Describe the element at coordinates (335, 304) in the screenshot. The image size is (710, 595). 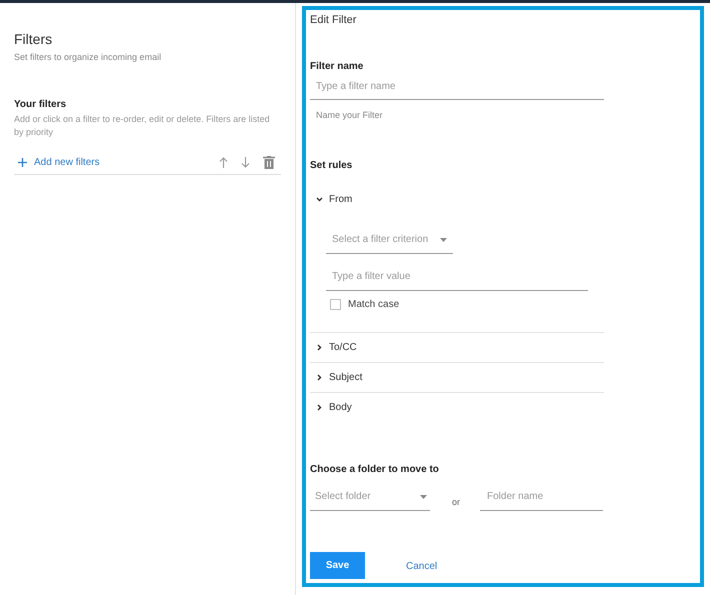
I see `match-case-checkbox` at that location.